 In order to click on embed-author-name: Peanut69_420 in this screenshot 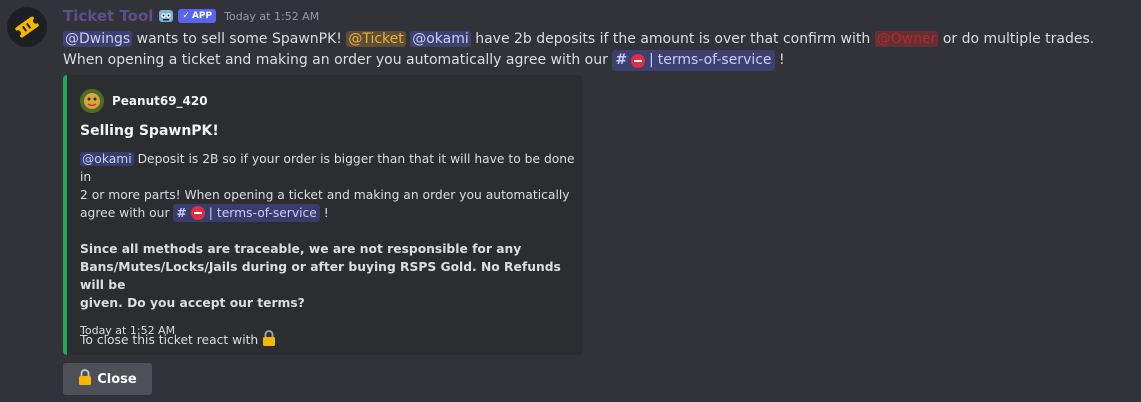, I will do `click(160, 101)`.